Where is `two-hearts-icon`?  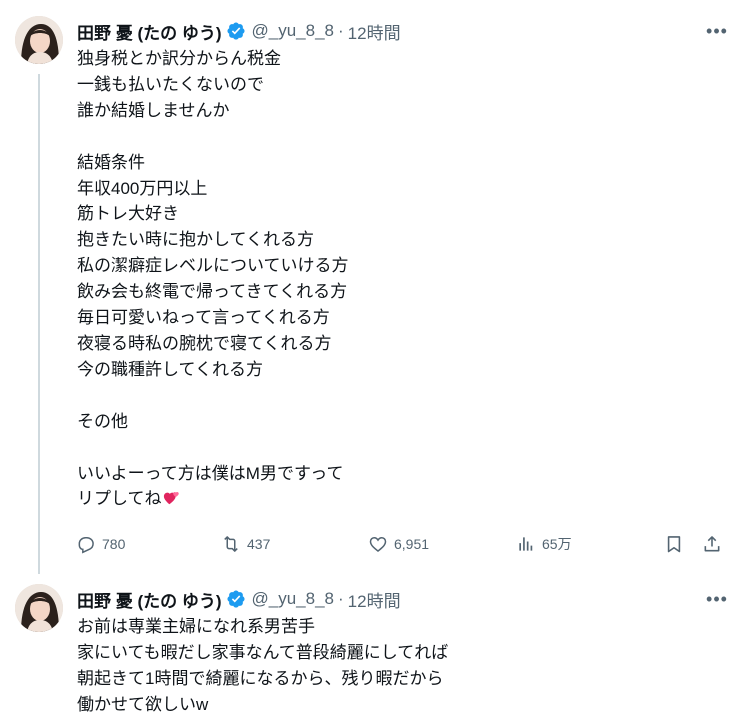 two-hearts-icon is located at coordinates (171, 498).